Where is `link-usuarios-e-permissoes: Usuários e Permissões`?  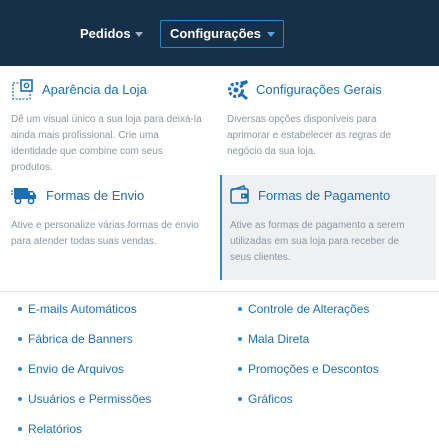 link-usuarios-e-permissoes: Usuários e Permissões is located at coordinates (84, 399).